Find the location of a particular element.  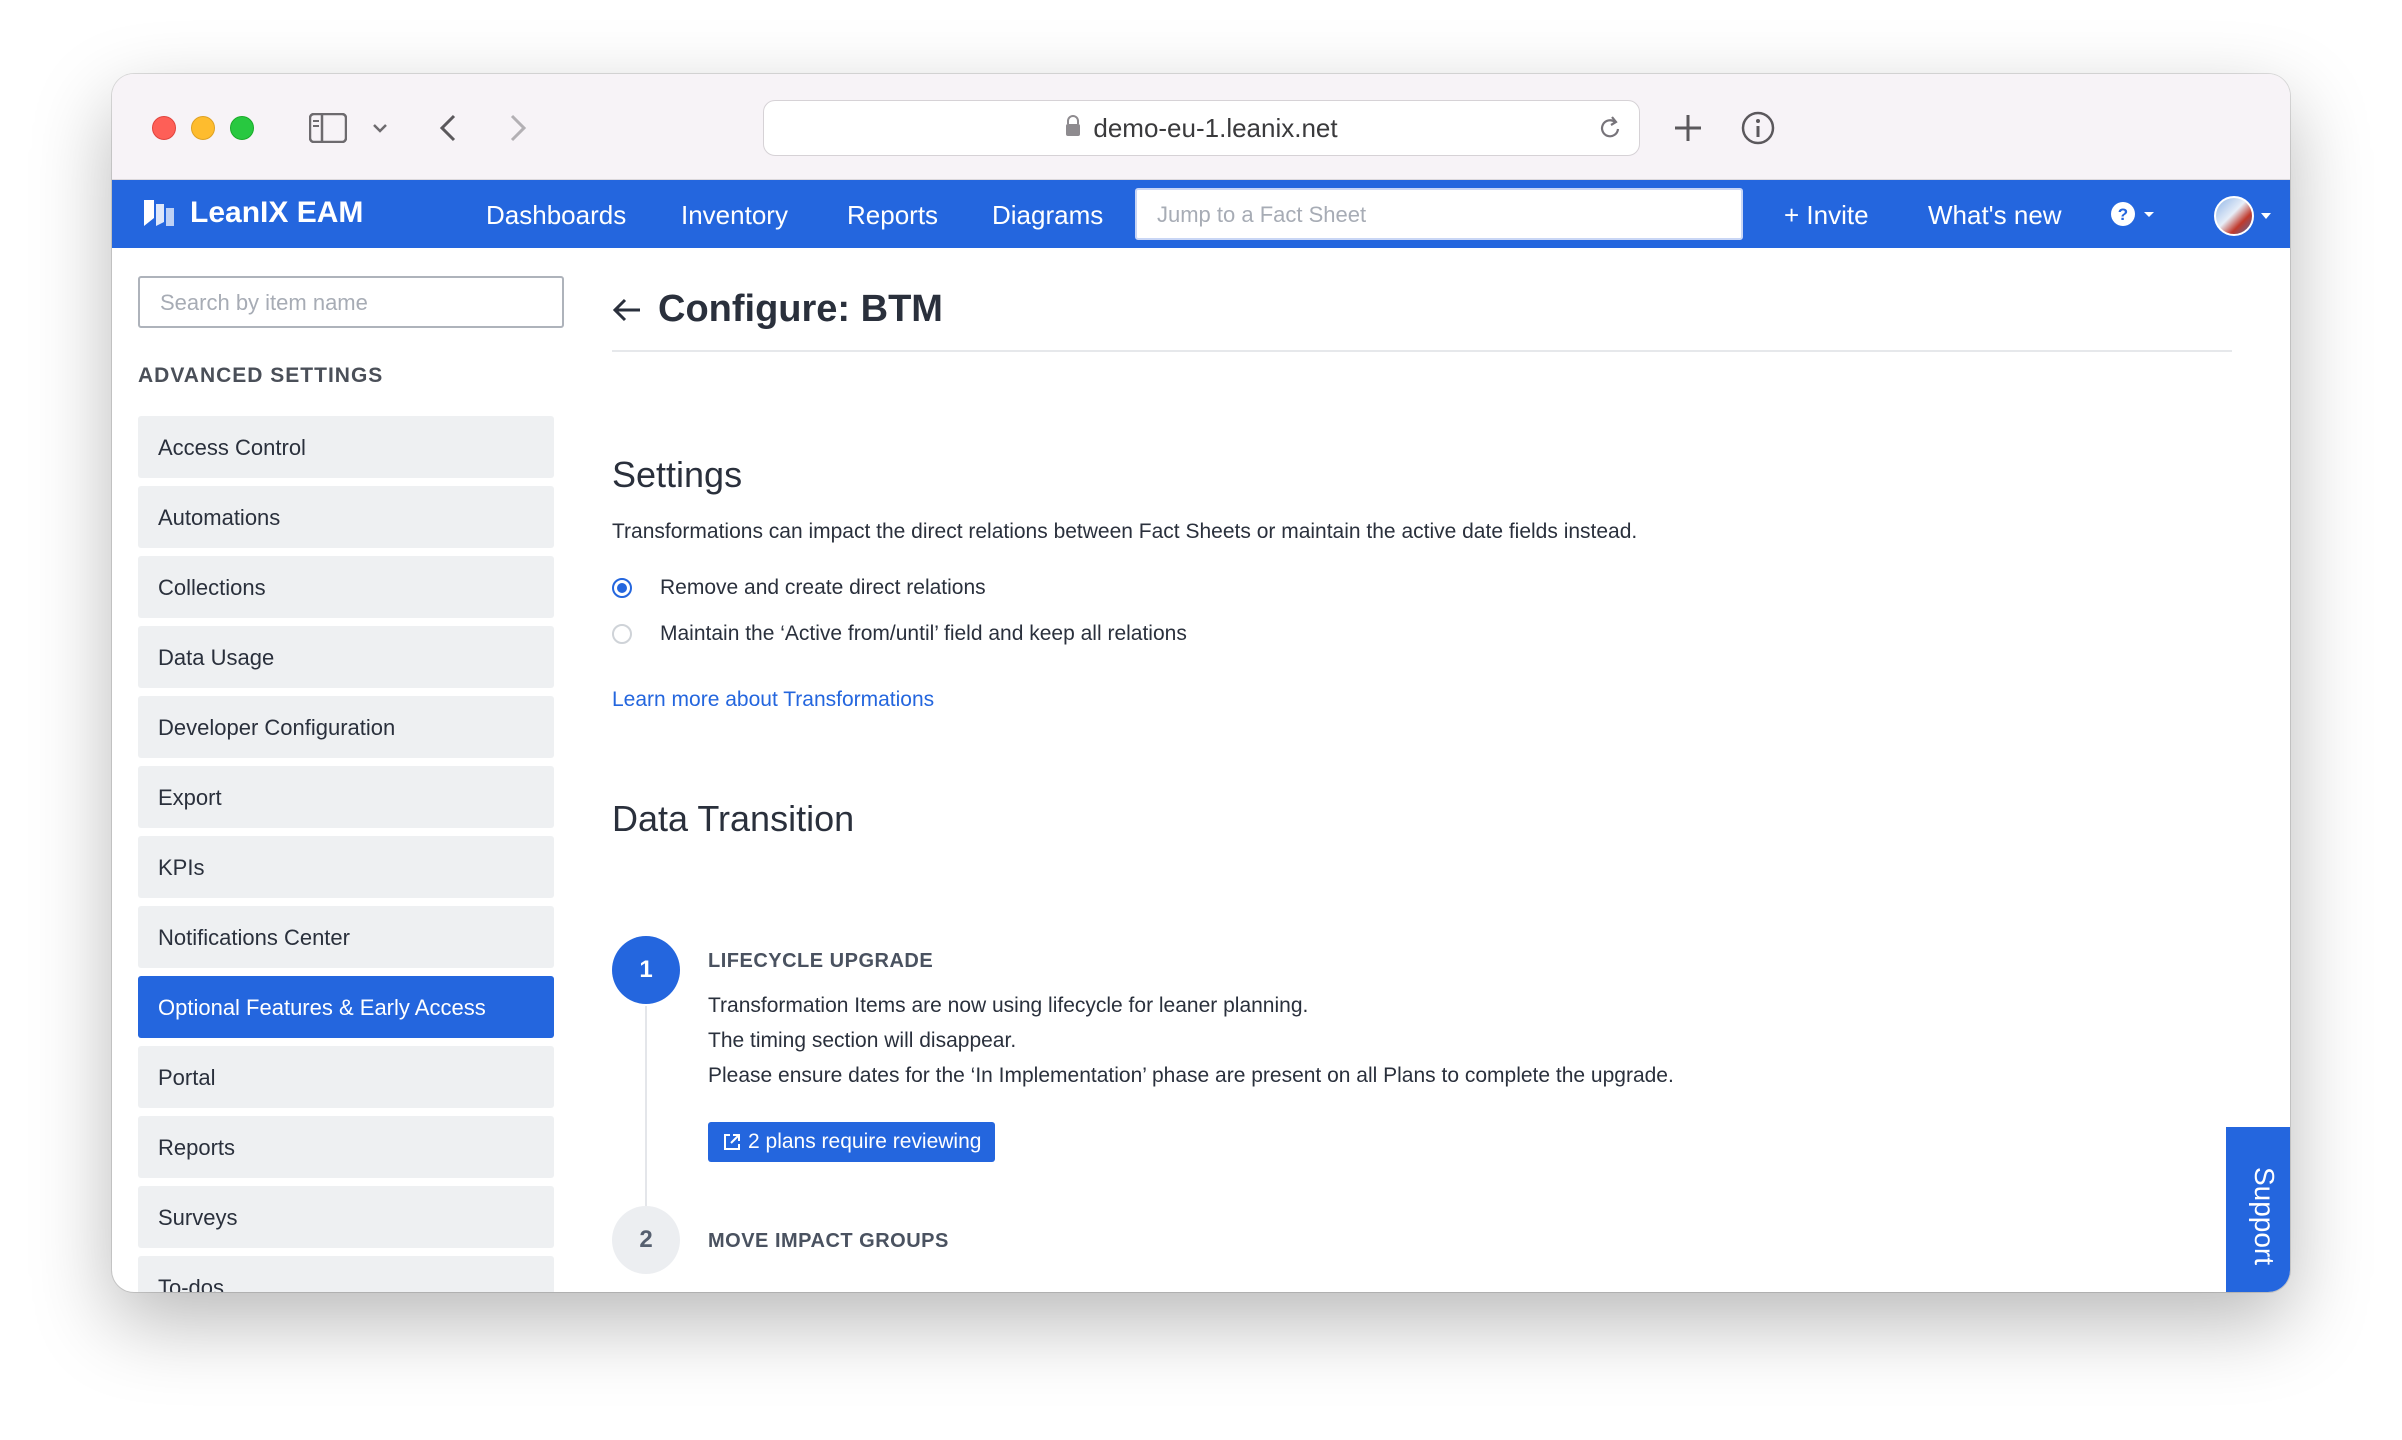

close-window-button is located at coordinates (164, 128).